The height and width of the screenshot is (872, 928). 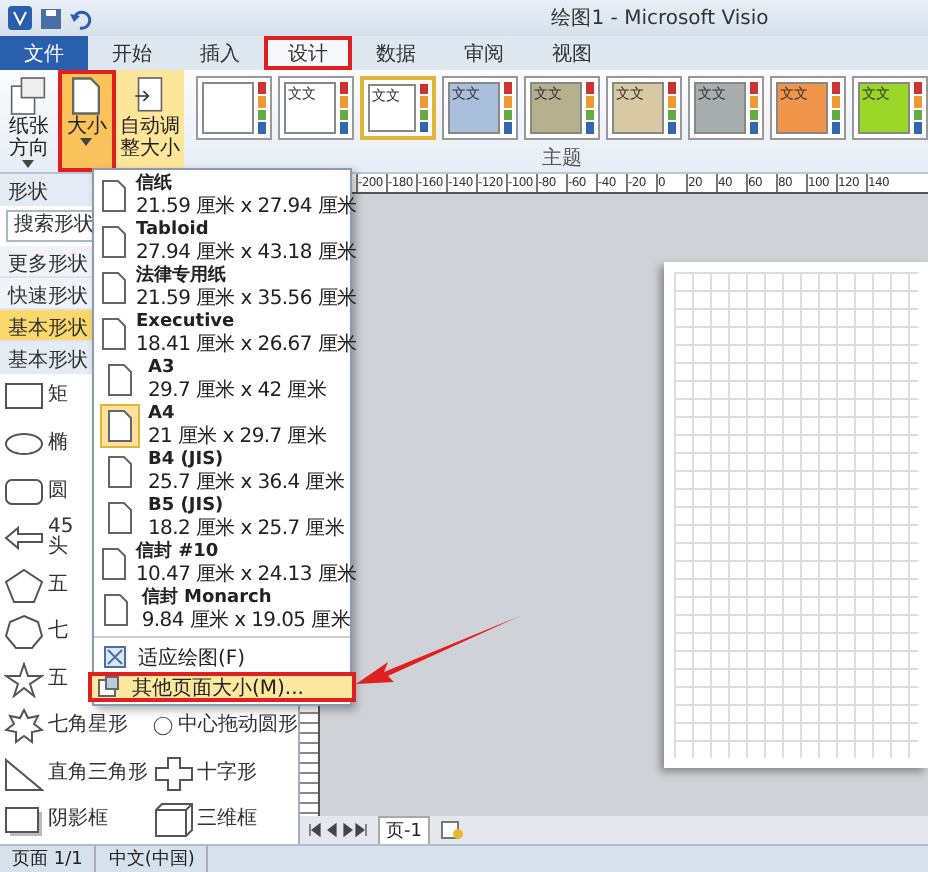 I want to click on shape-label: 七角星形, so click(x=88, y=726).